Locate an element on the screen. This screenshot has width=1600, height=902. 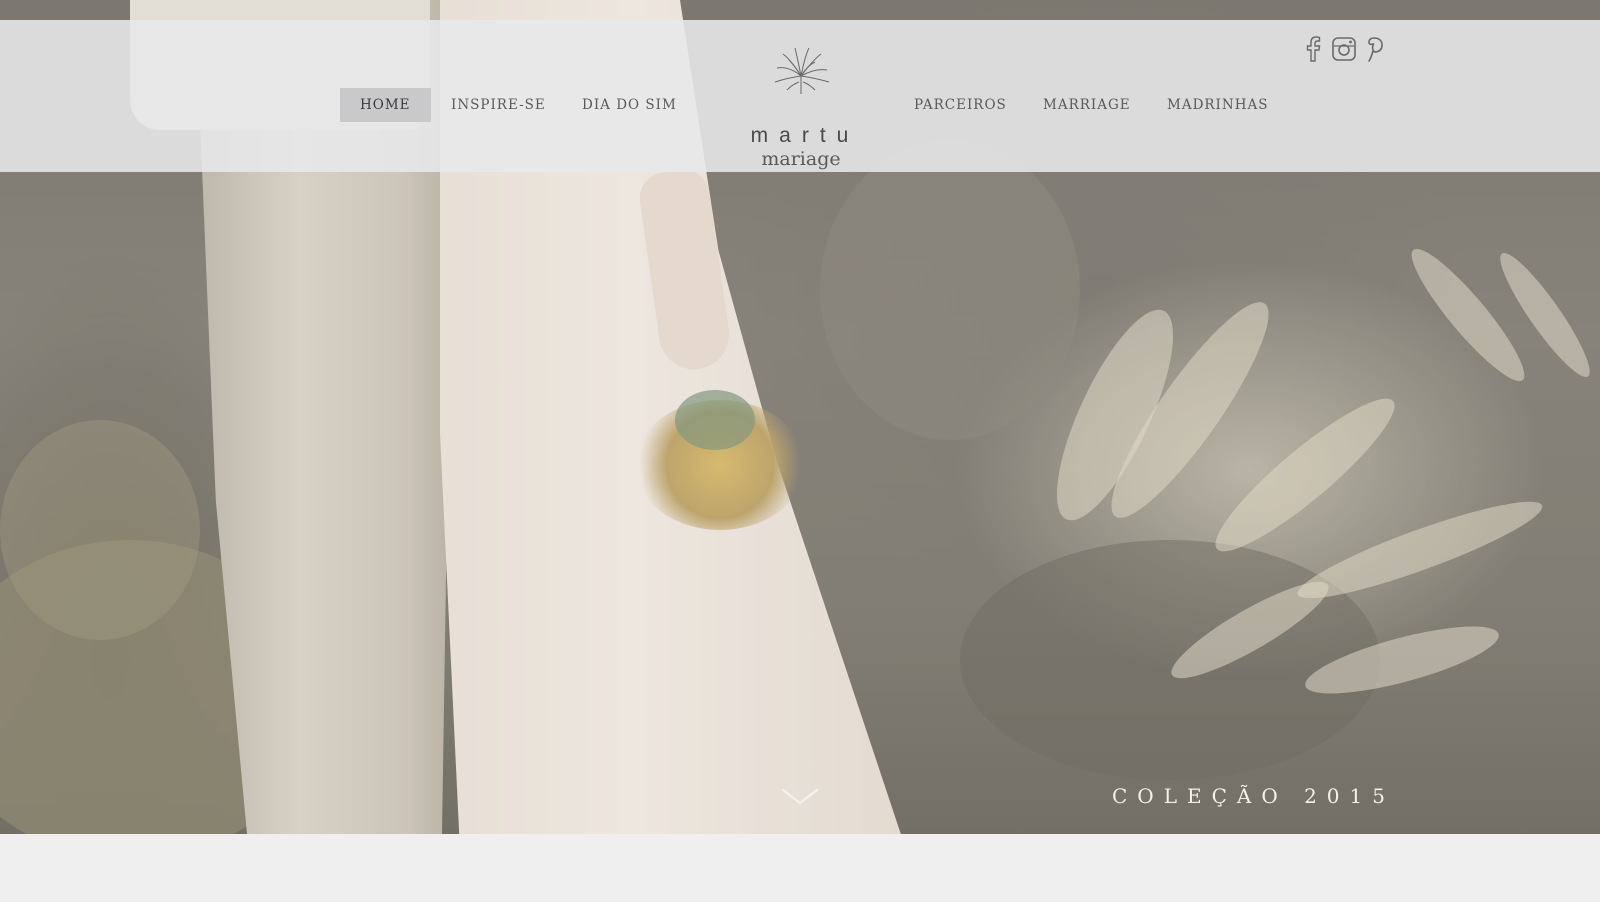
flower-bouquet-icon is located at coordinates (802, 70).